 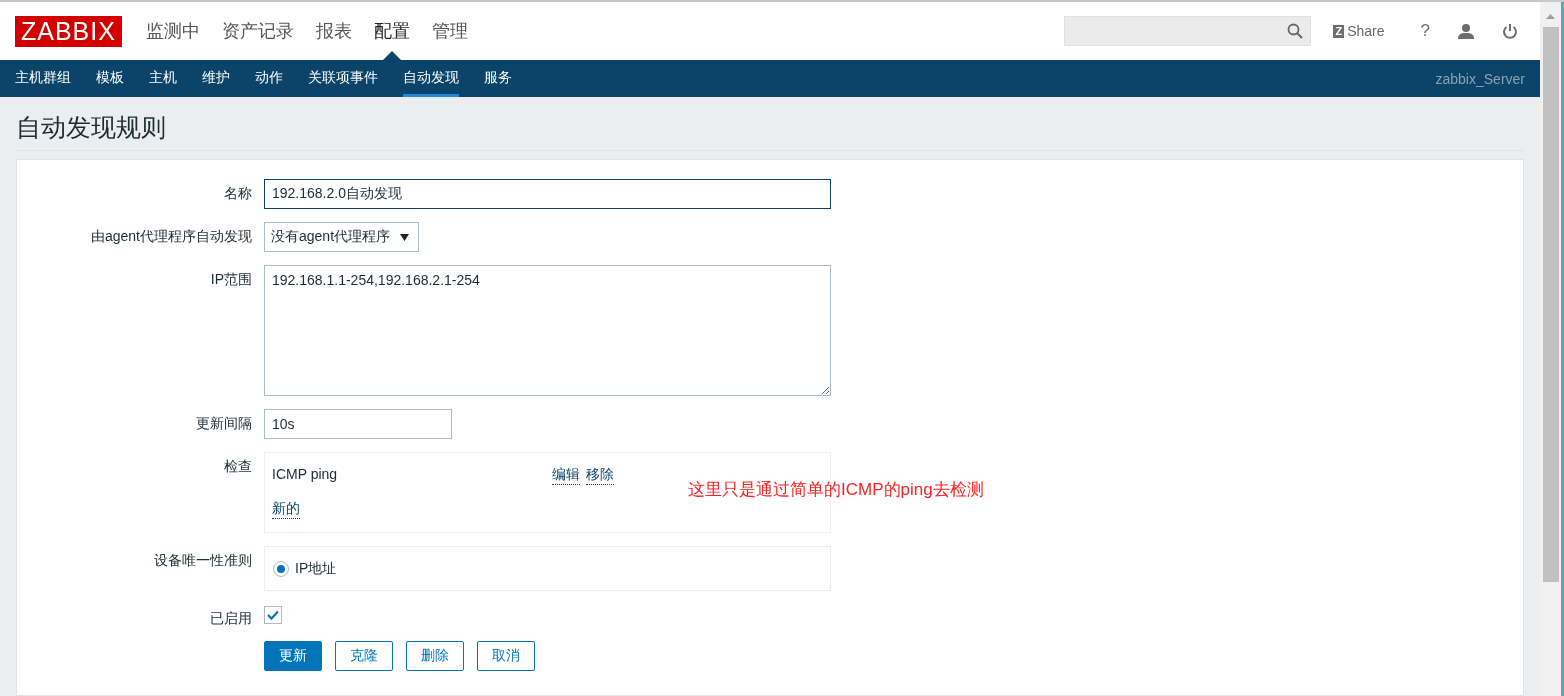 What do you see at coordinates (358, 424) in the screenshot?
I see `interval-field: 10s` at bounding box center [358, 424].